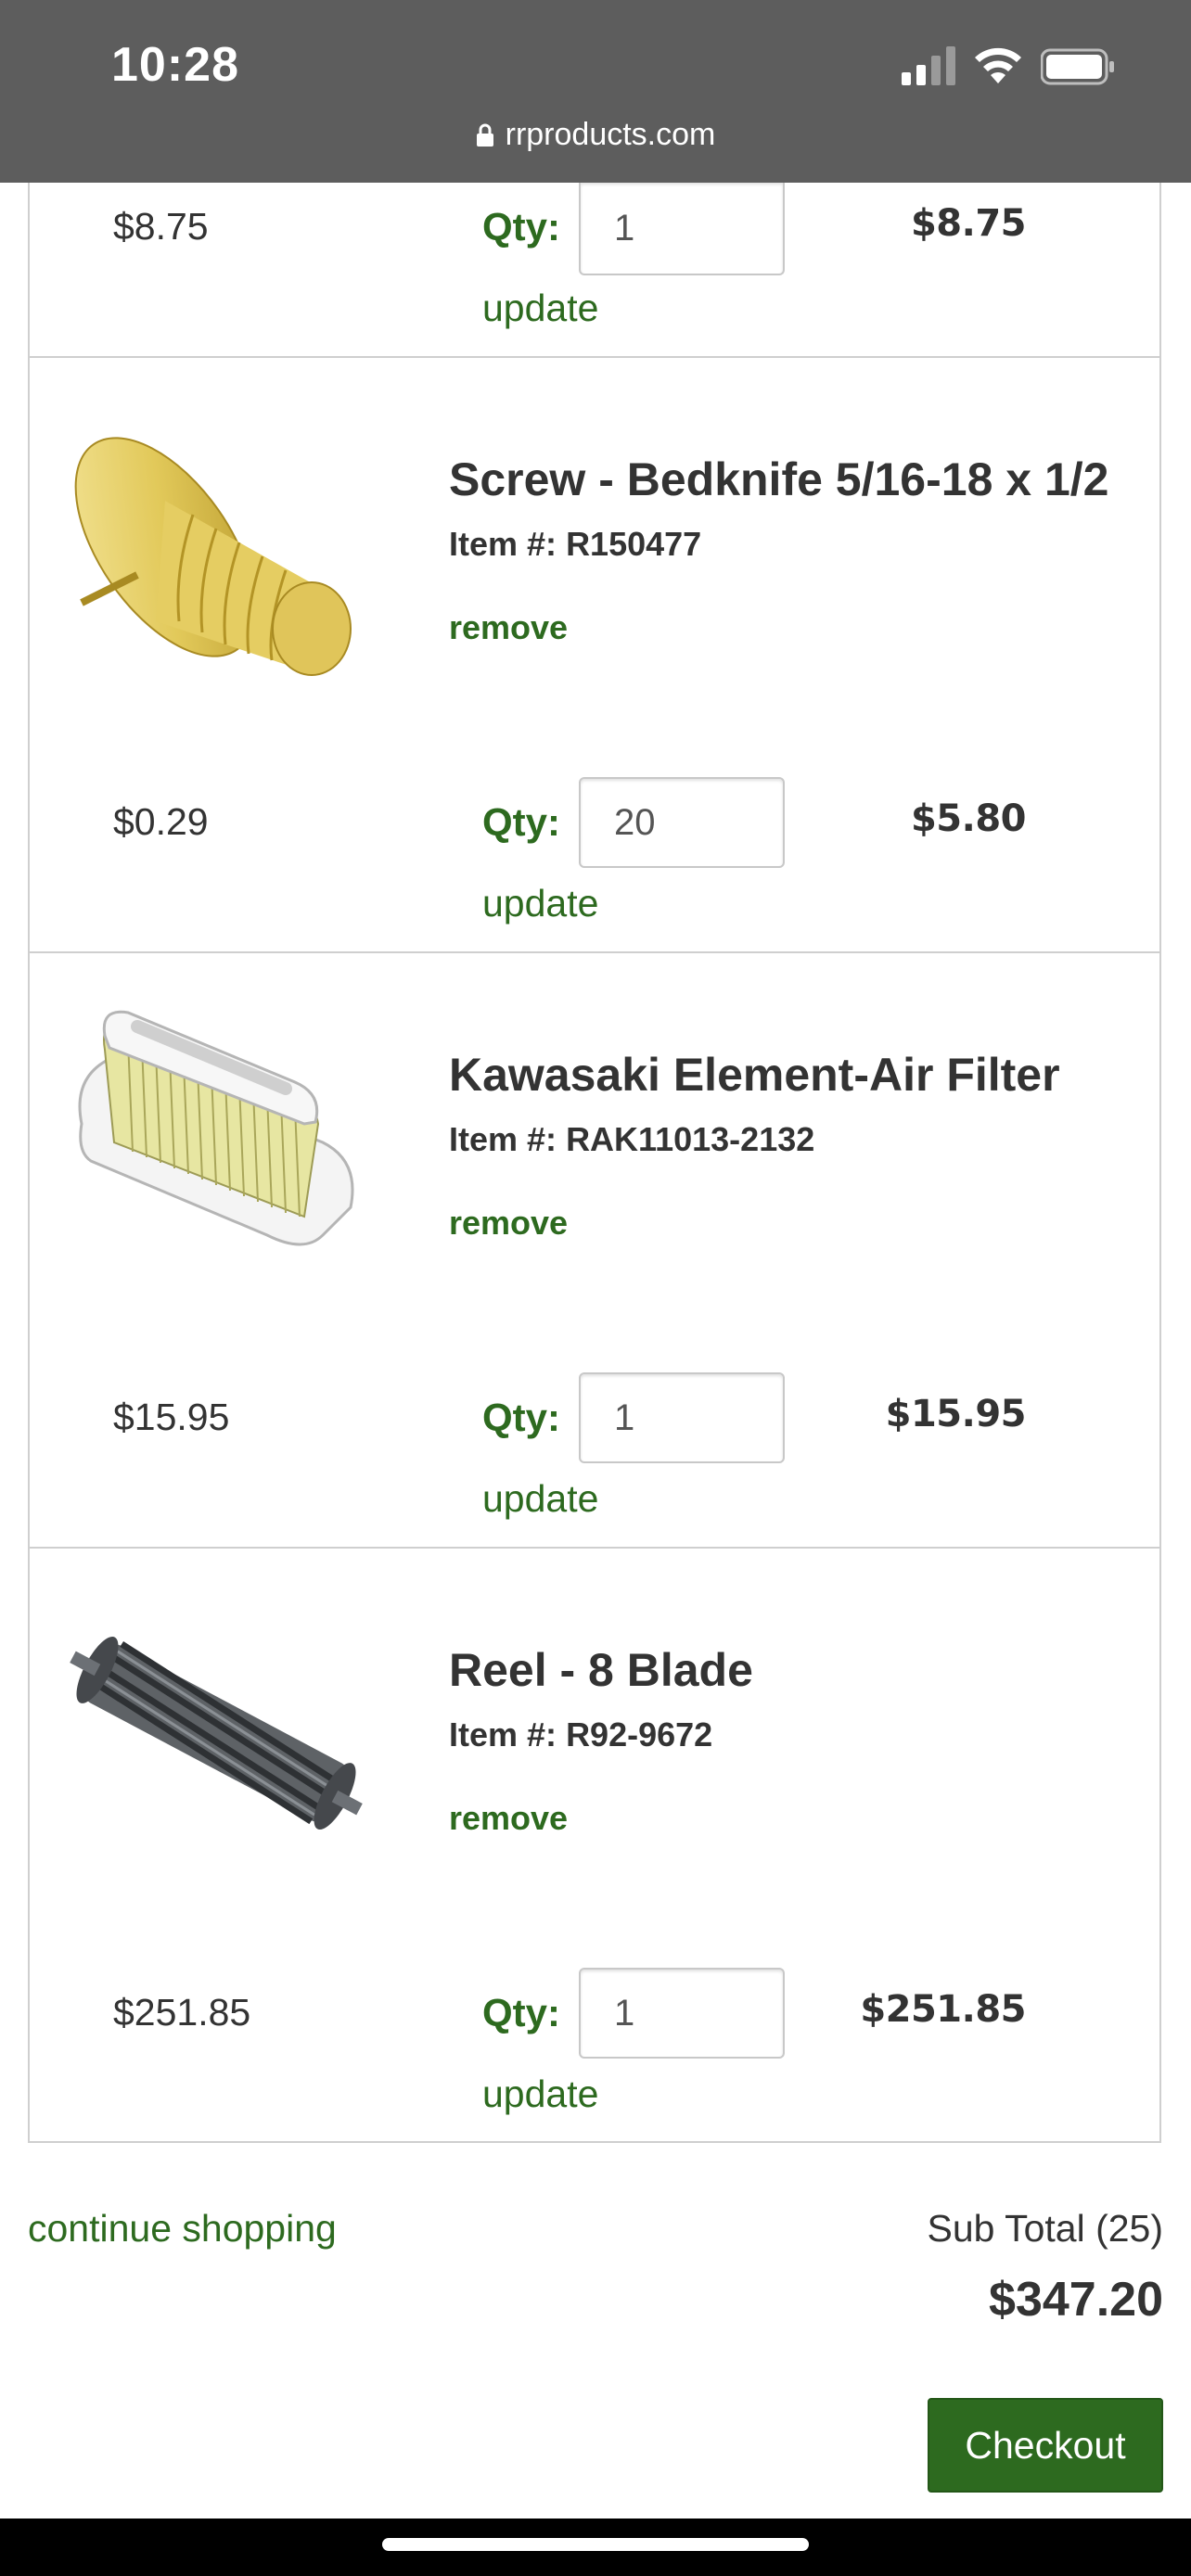 The image size is (1191, 2576). I want to click on screw-image, so click(213, 556).